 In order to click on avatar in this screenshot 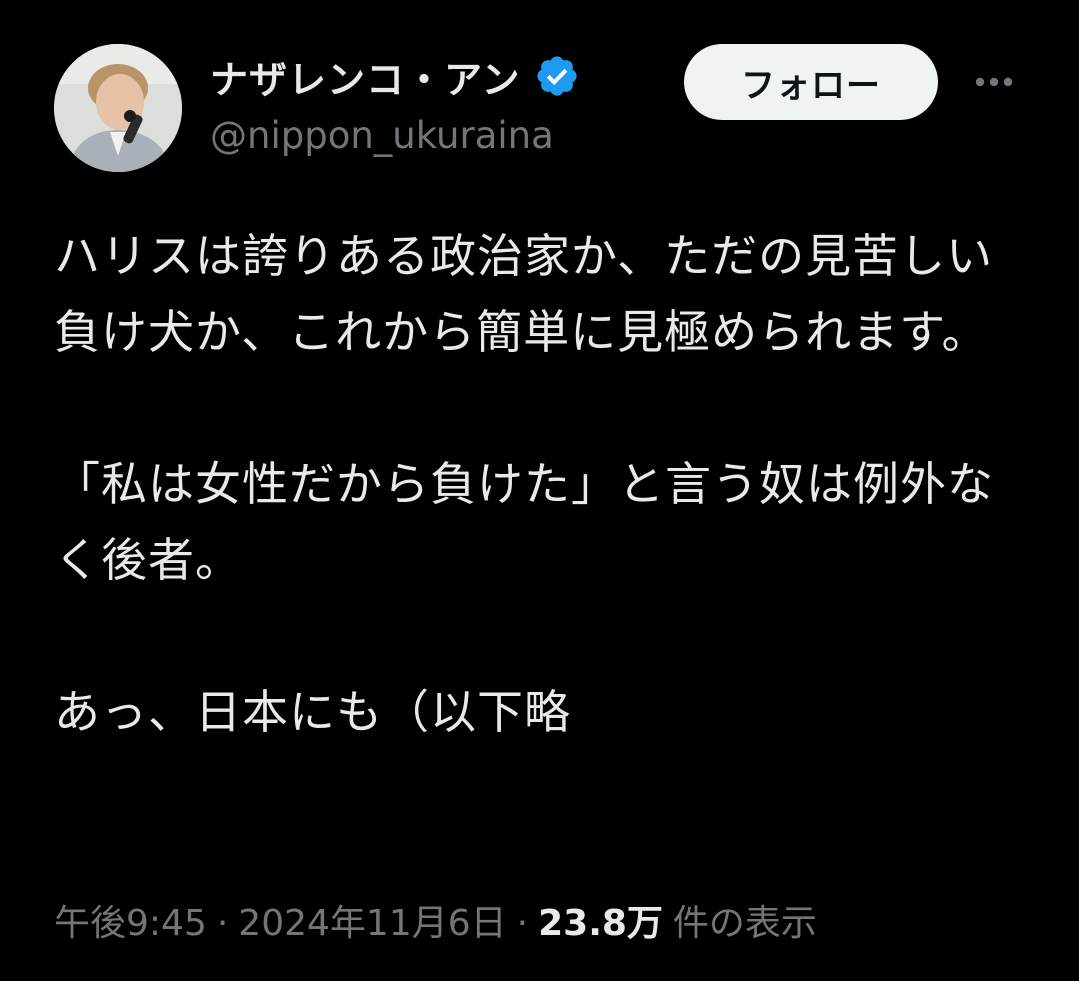, I will do `click(118, 108)`.